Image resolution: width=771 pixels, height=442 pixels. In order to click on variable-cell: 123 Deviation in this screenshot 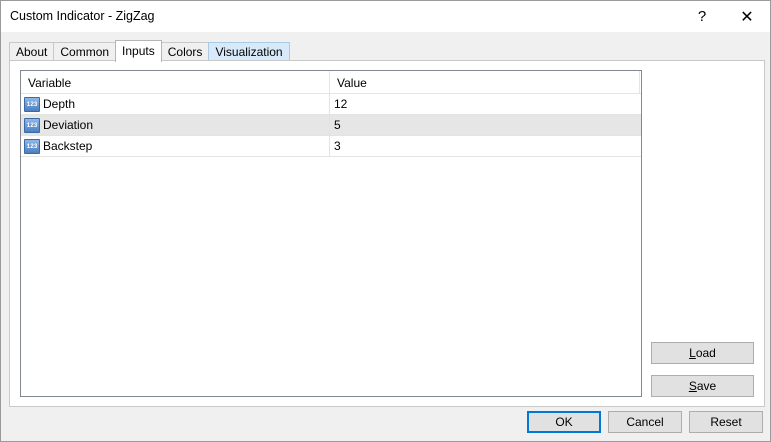, I will do `click(175, 125)`.